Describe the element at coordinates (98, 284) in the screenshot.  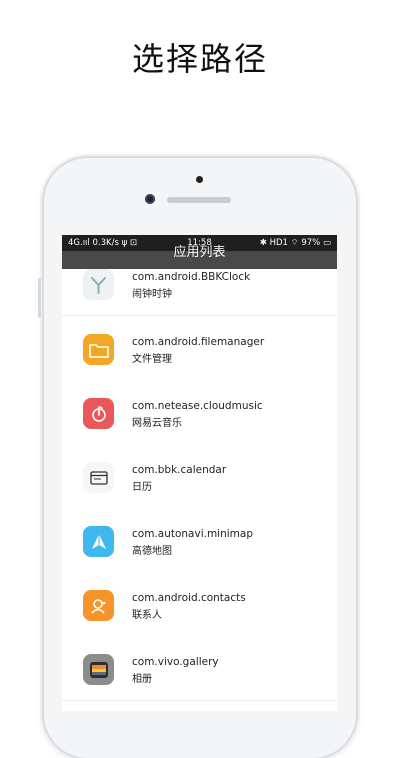
I see `clock-icon` at that location.